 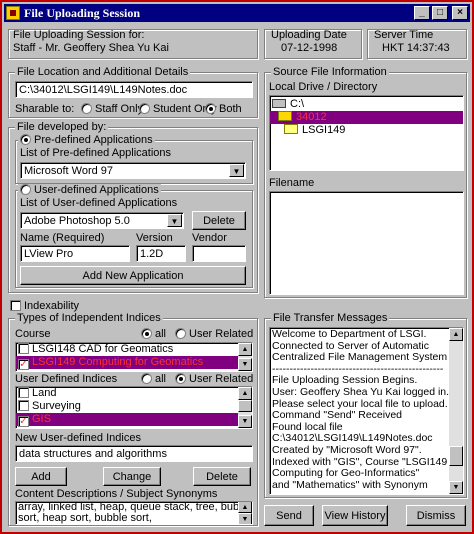 What do you see at coordinates (366, 243) in the screenshot?
I see `filename-list` at bounding box center [366, 243].